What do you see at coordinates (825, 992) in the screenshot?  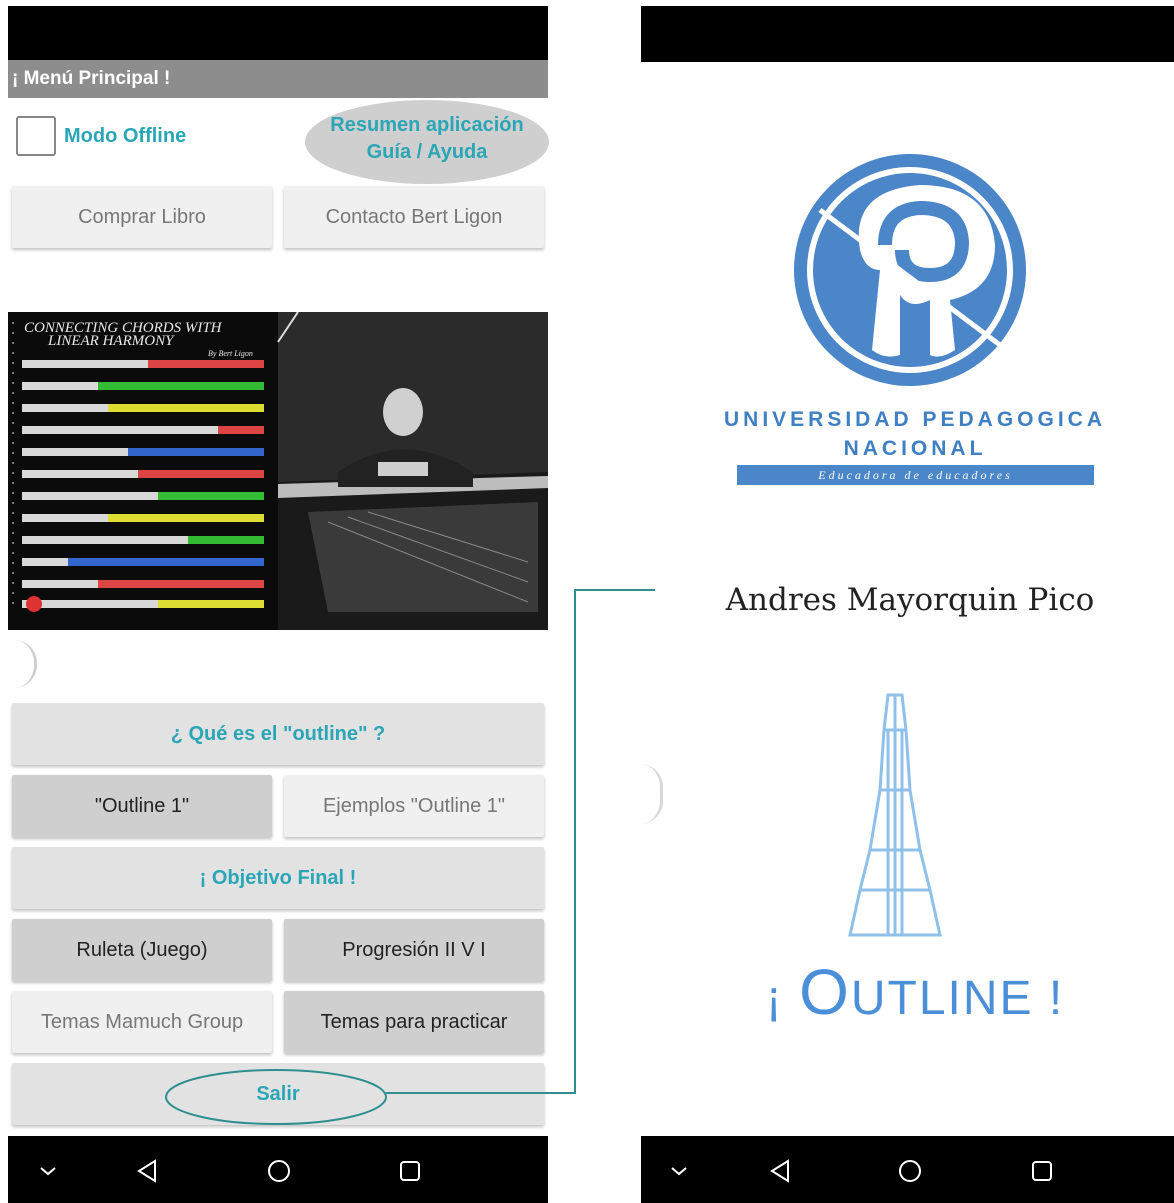 I see `app-title-o: O` at bounding box center [825, 992].